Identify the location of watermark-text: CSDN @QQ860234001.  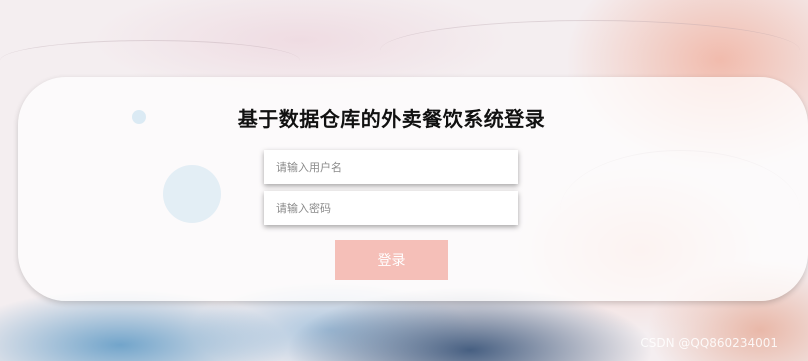
(709, 343).